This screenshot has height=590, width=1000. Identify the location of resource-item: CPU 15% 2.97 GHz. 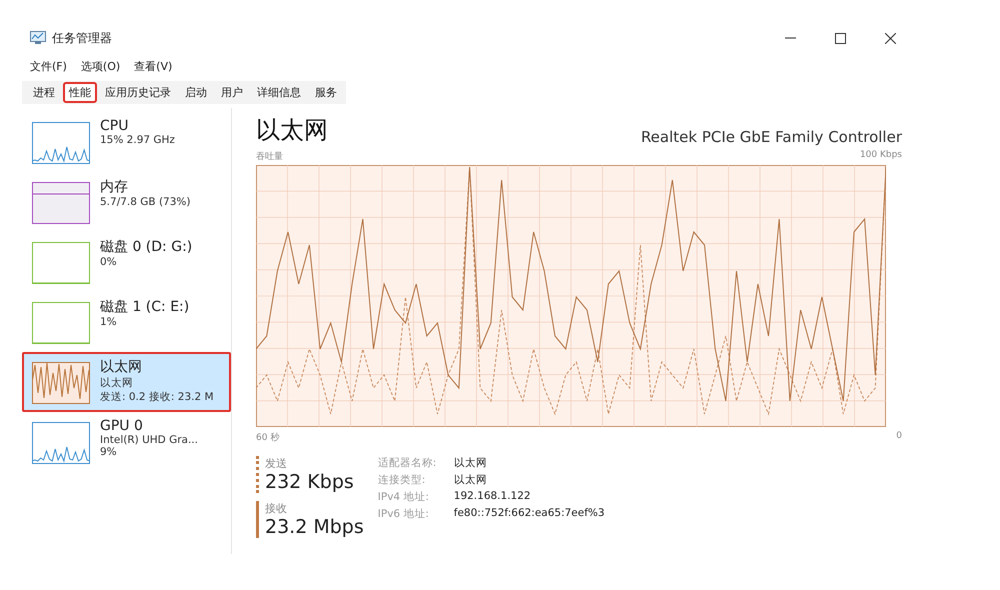
(126, 142).